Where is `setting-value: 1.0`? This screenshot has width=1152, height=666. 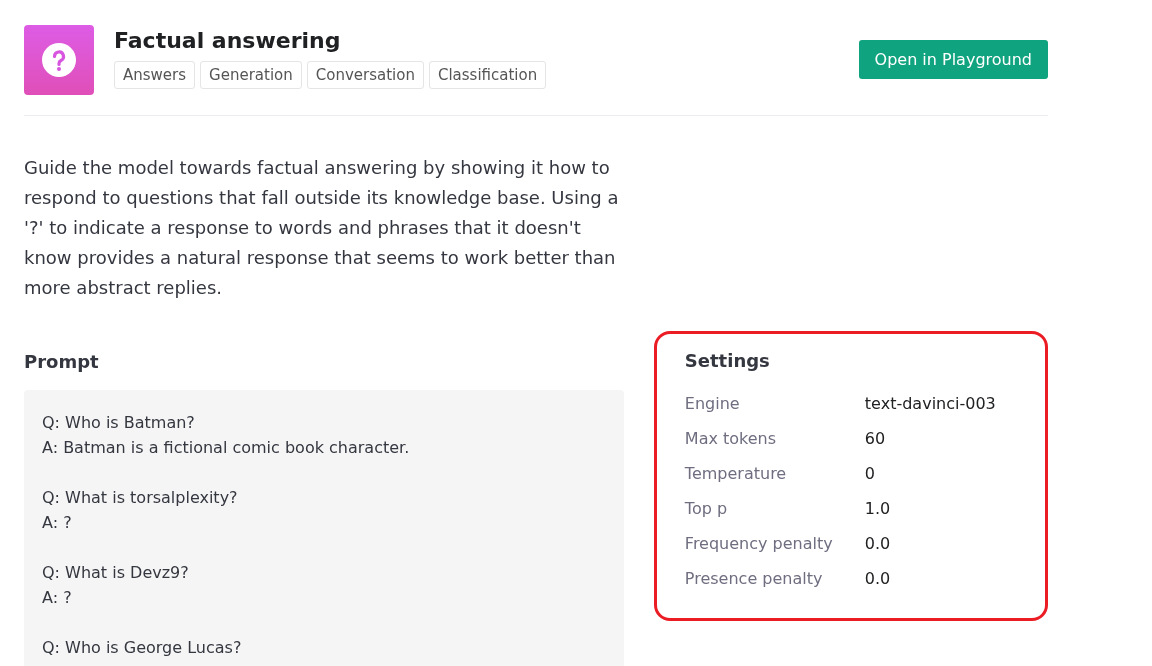 setting-value: 1.0 is located at coordinates (878, 508).